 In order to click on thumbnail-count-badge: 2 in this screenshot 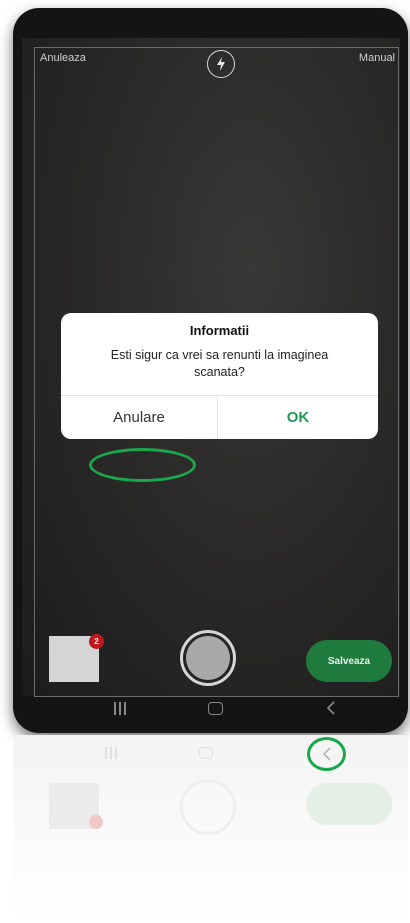, I will do `click(96, 641)`.